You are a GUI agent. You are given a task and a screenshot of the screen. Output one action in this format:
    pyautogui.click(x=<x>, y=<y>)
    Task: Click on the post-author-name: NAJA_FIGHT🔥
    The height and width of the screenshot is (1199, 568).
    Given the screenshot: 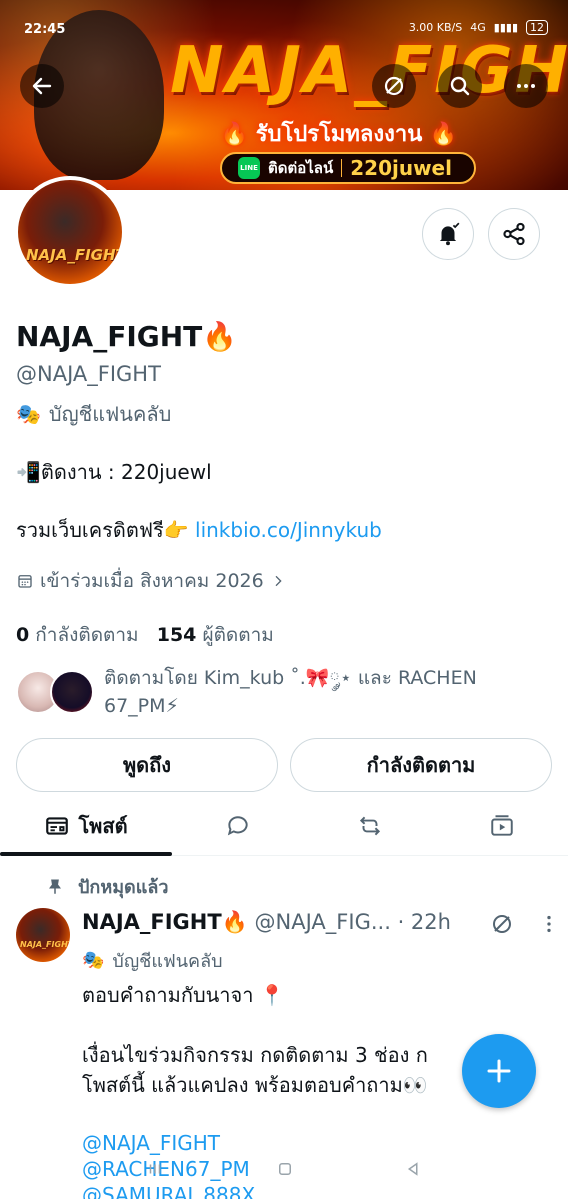 What is the action you would take?
    pyautogui.click(x=165, y=922)
    